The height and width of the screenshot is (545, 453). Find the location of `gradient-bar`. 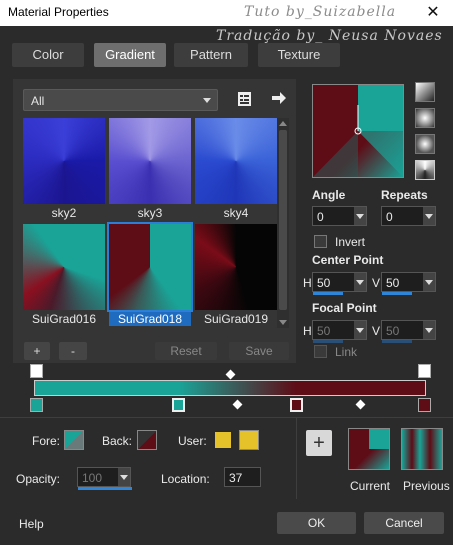

gradient-bar is located at coordinates (230, 388).